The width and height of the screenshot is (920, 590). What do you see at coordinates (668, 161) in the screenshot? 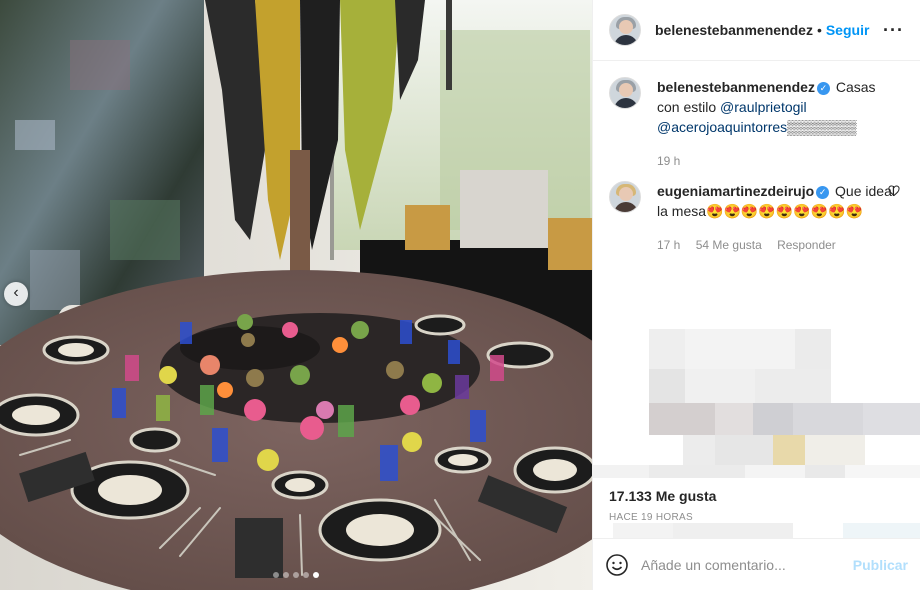
I see `caption-timestamp: 19 h` at bounding box center [668, 161].